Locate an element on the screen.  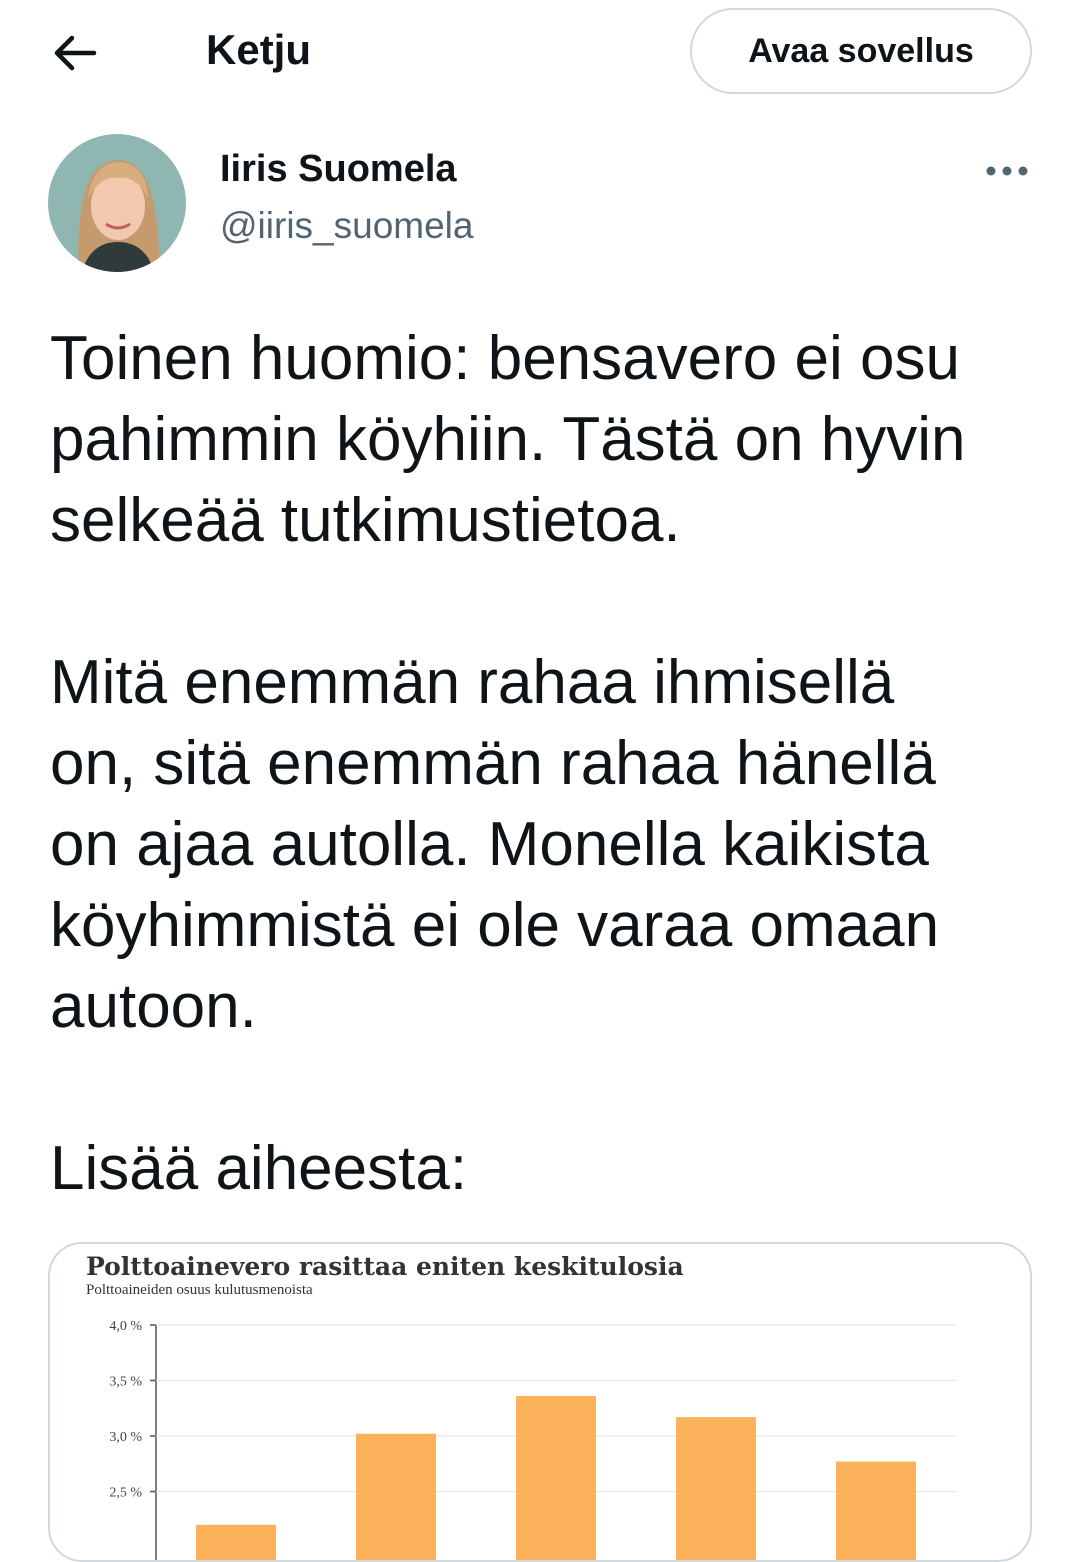
tweet-line: Toinen huomio: bensavero ei osu is located at coordinates (505, 358).